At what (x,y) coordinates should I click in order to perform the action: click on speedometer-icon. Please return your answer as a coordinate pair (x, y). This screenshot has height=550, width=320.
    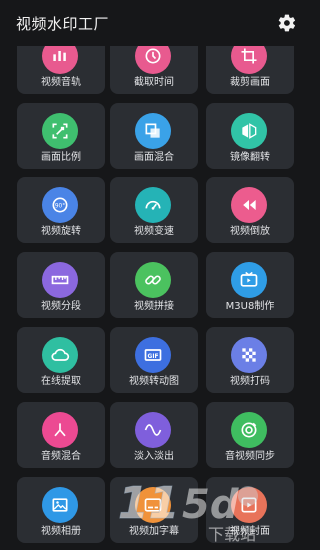
    Looking at the image, I should click on (153, 205).